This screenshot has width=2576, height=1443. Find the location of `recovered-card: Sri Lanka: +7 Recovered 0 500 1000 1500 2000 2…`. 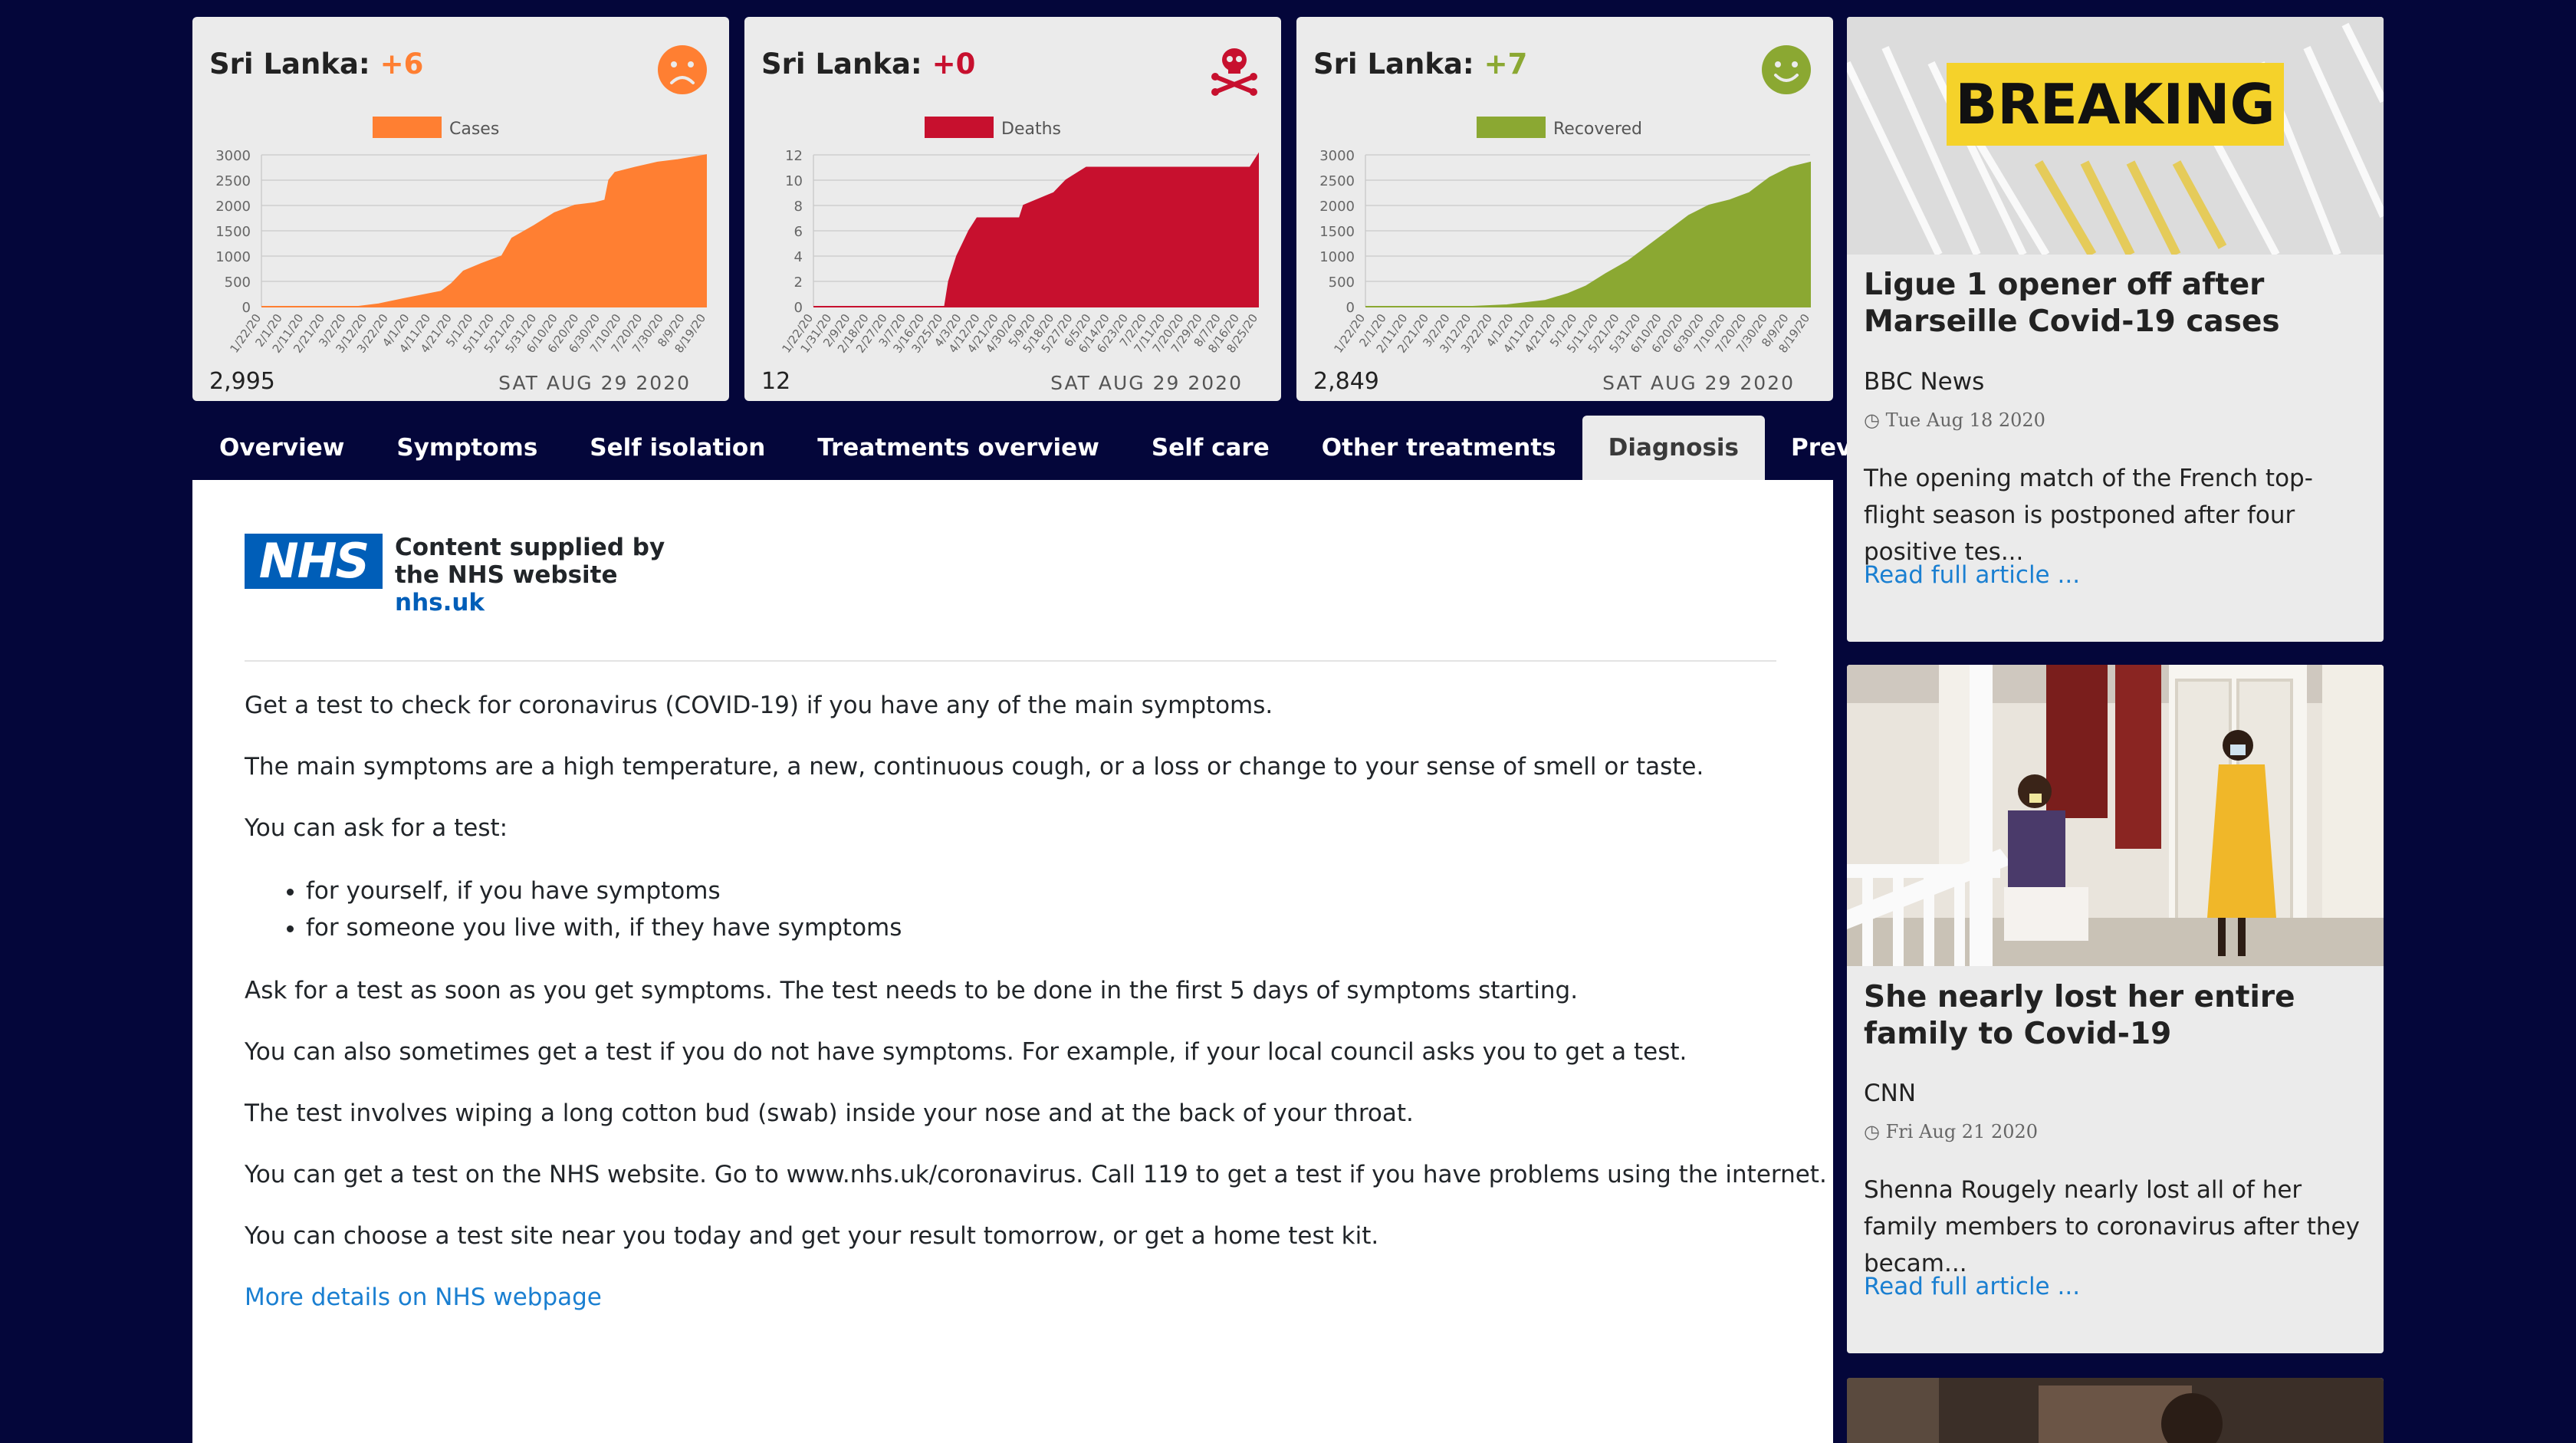

recovered-card: Sri Lanka: +7 Recovered 0 500 1000 1500 2000 2… is located at coordinates (1565, 209).